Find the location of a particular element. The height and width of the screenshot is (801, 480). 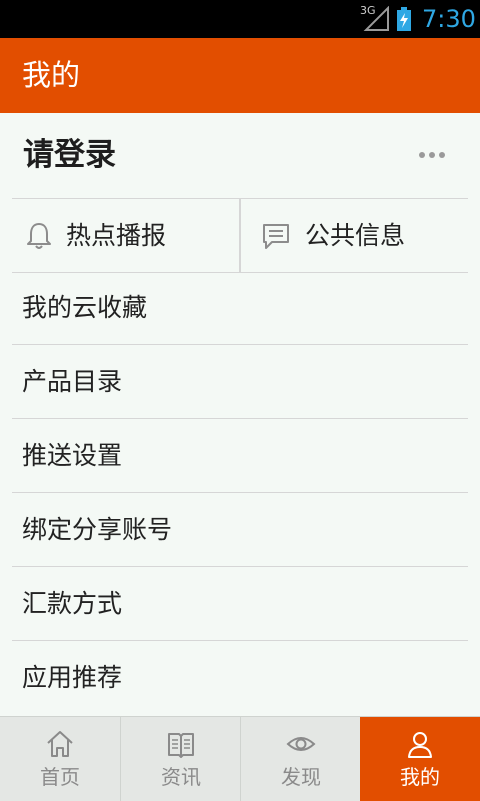

bottom-tab-bar: 首页 资讯 发现 我的 is located at coordinates (240, 758).